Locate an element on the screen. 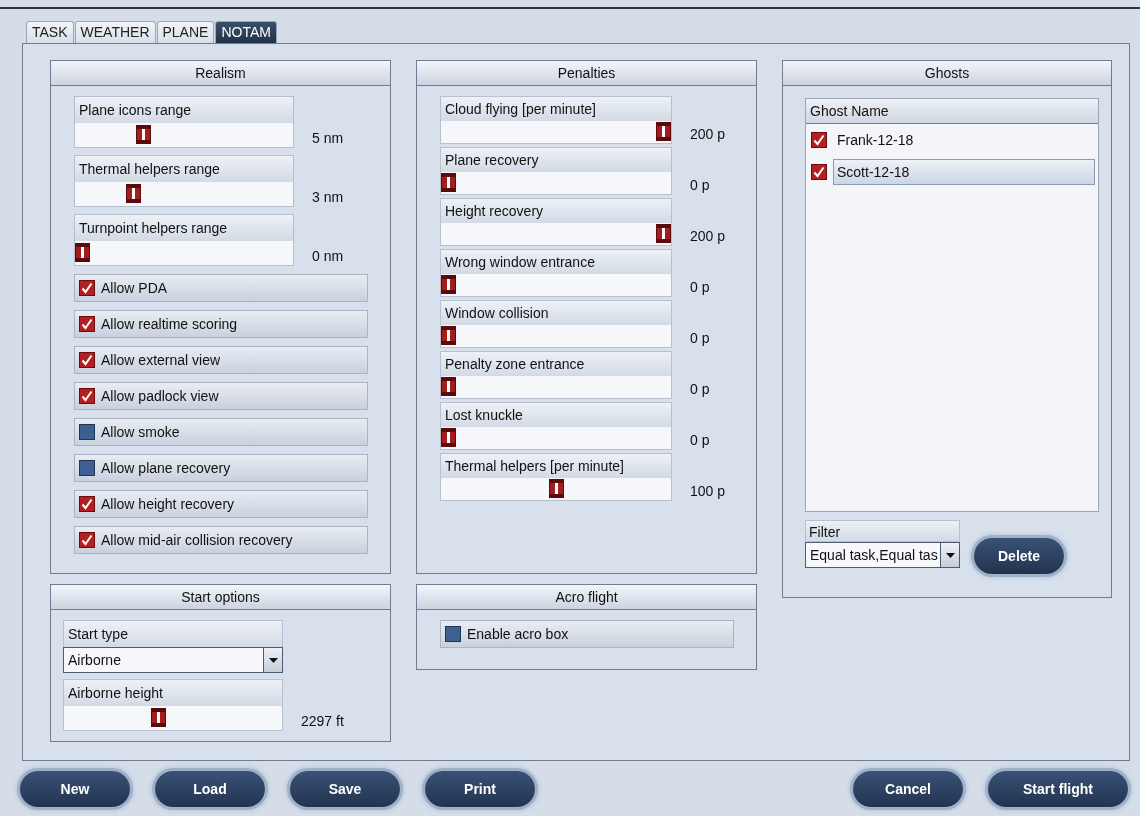  panel-title: Ghosts is located at coordinates (947, 73).